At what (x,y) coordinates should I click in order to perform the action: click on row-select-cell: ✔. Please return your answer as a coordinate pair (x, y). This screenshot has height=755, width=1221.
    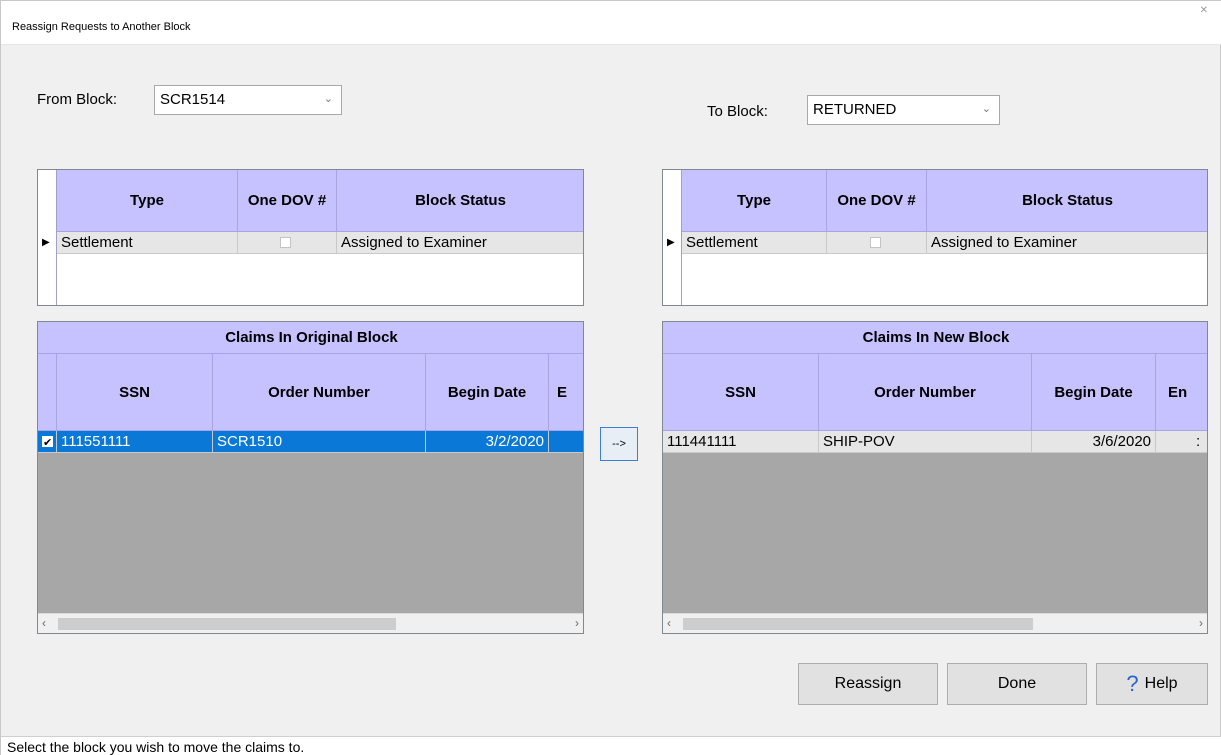
    Looking at the image, I should click on (47, 442).